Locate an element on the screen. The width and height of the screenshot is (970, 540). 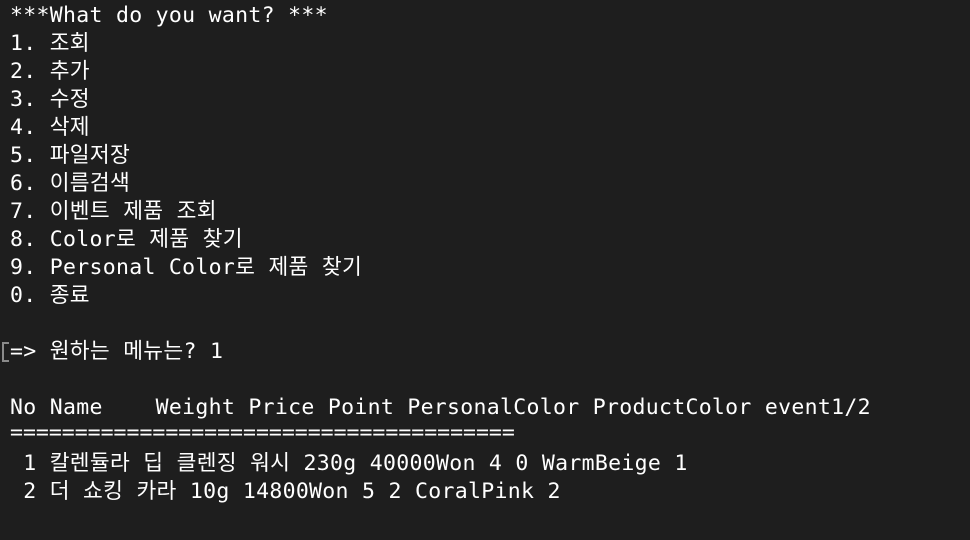
menu-item-delete: 4. 삭제 is located at coordinates (50, 127).